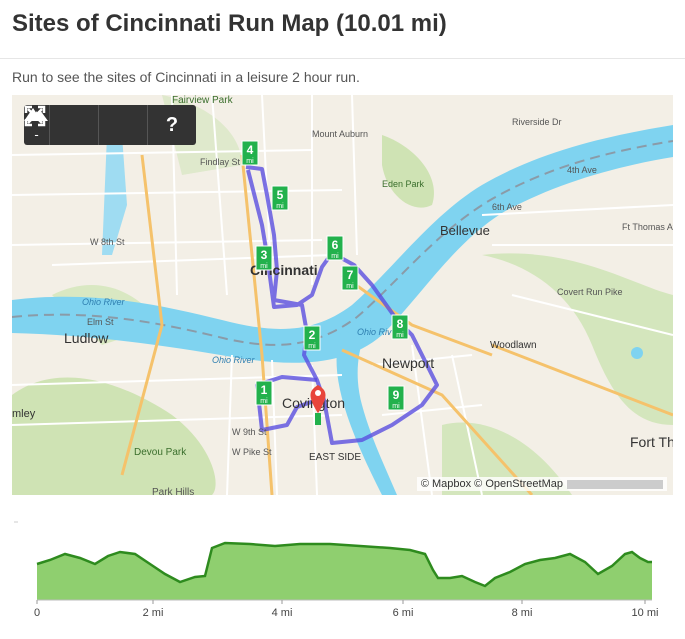 This screenshot has width=685, height=639. I want to click on elevation-x-ticks: 0 2 mi 4 mi 6 mi 8 mi 10 mi, so click(346, 609).